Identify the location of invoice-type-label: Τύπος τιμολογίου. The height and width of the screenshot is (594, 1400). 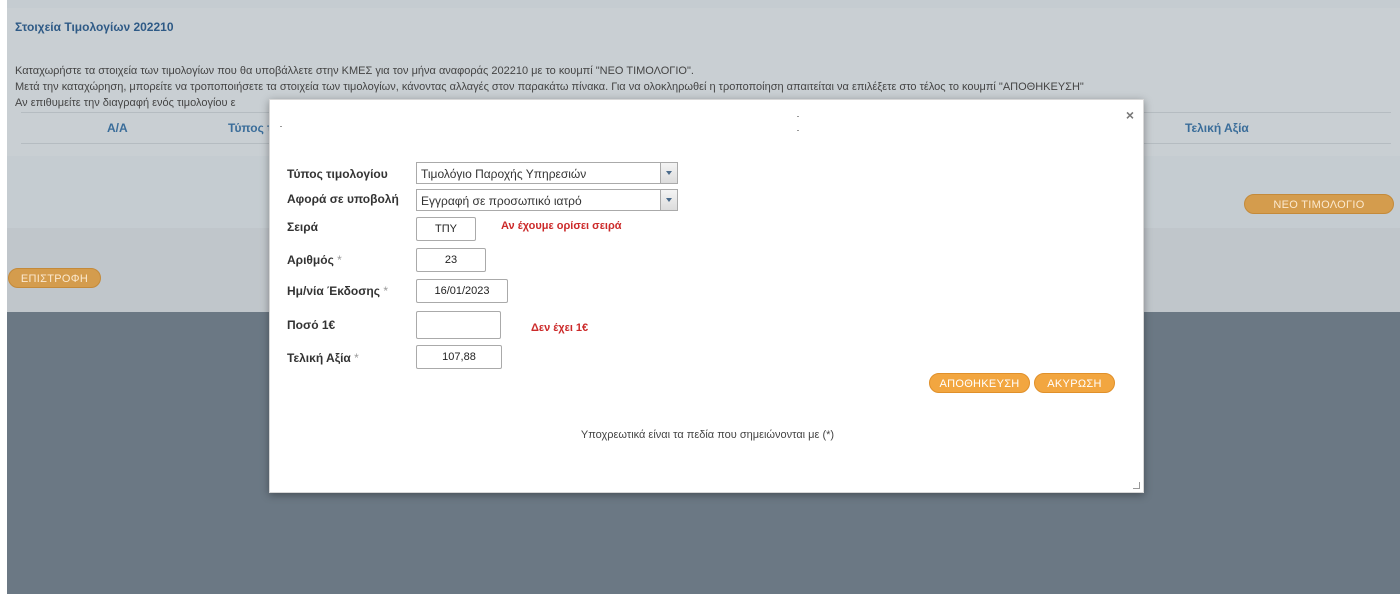
(337, 174).